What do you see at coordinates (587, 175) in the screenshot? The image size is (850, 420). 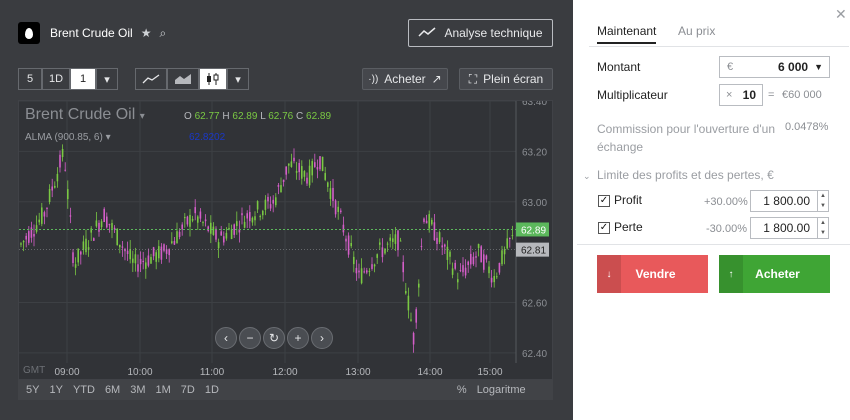 I see `limits-toggle: ⌄` at bounding box center [587, 175].